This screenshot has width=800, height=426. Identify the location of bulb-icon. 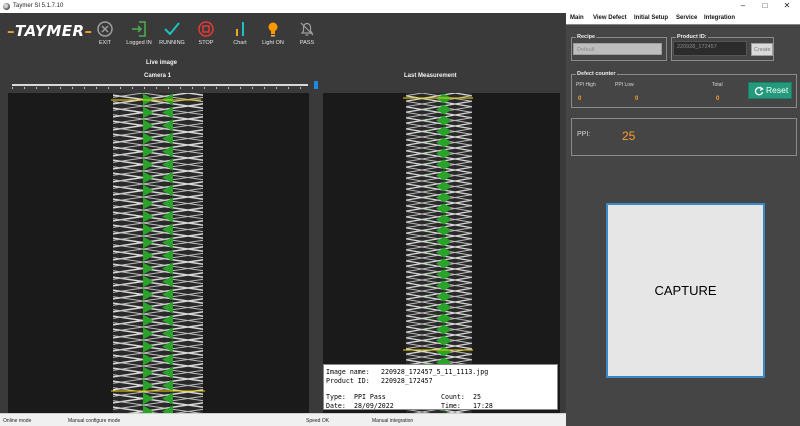
(273, 29).